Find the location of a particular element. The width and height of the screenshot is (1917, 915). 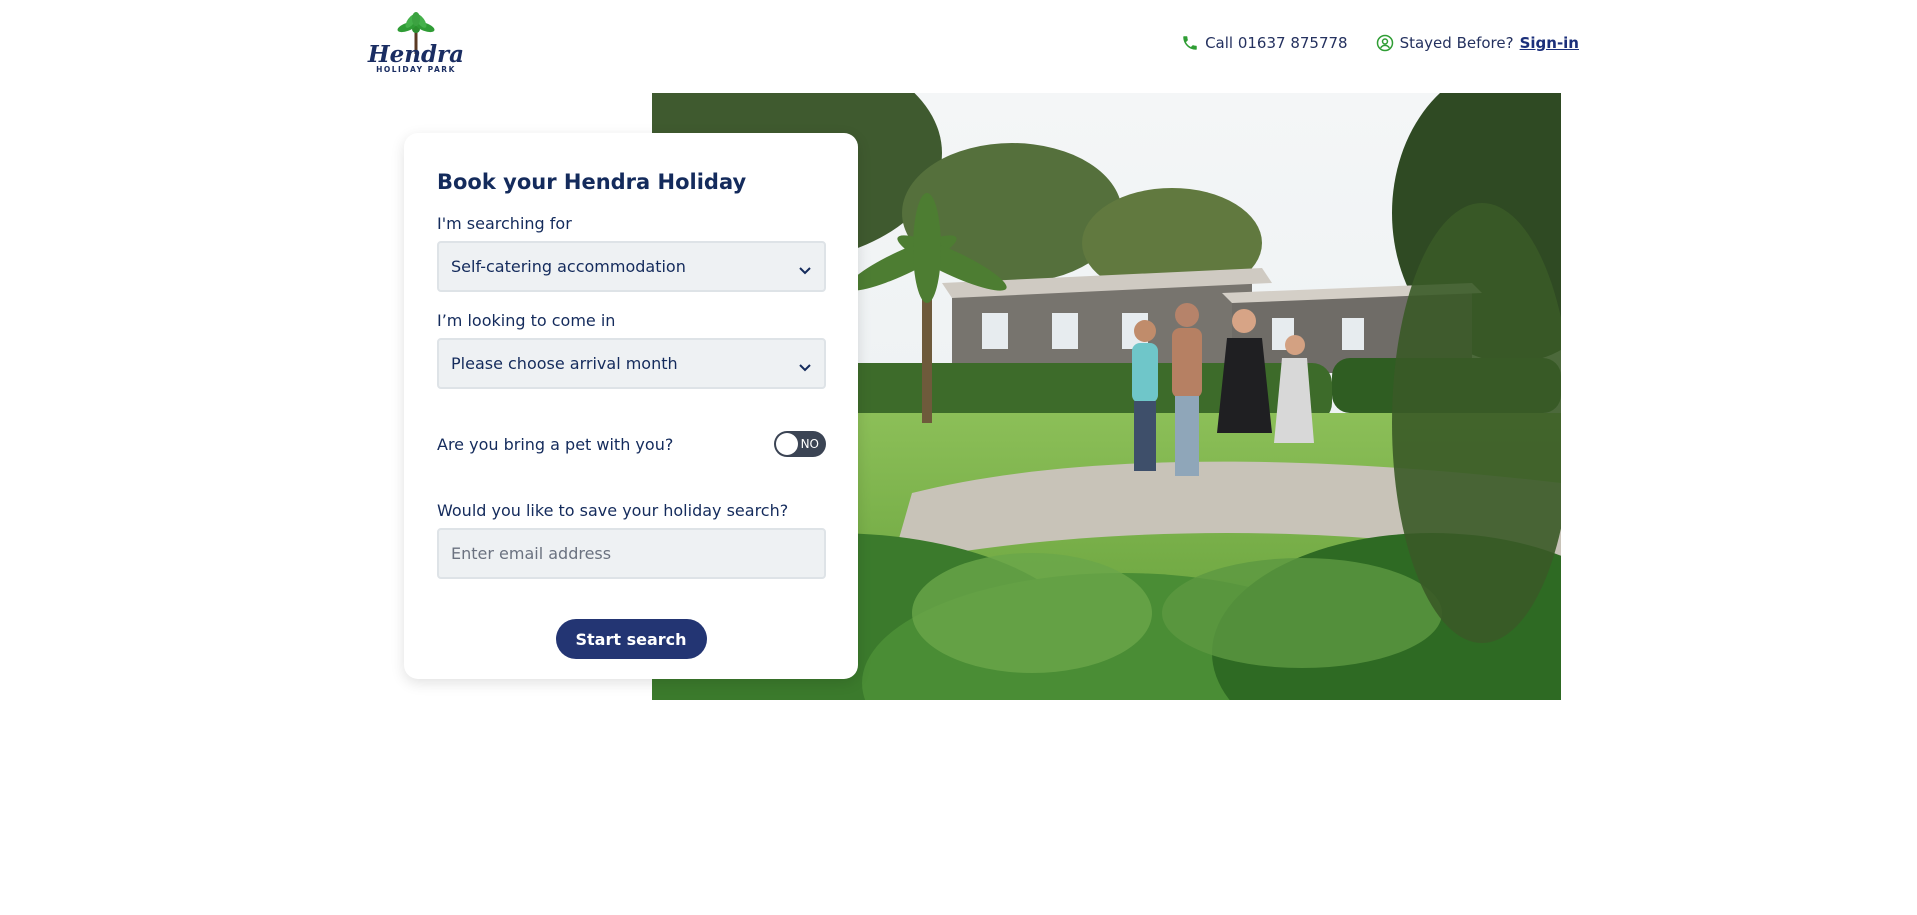

accommodation-select: Self-catering accommodation is located at coordinates (631, 266).